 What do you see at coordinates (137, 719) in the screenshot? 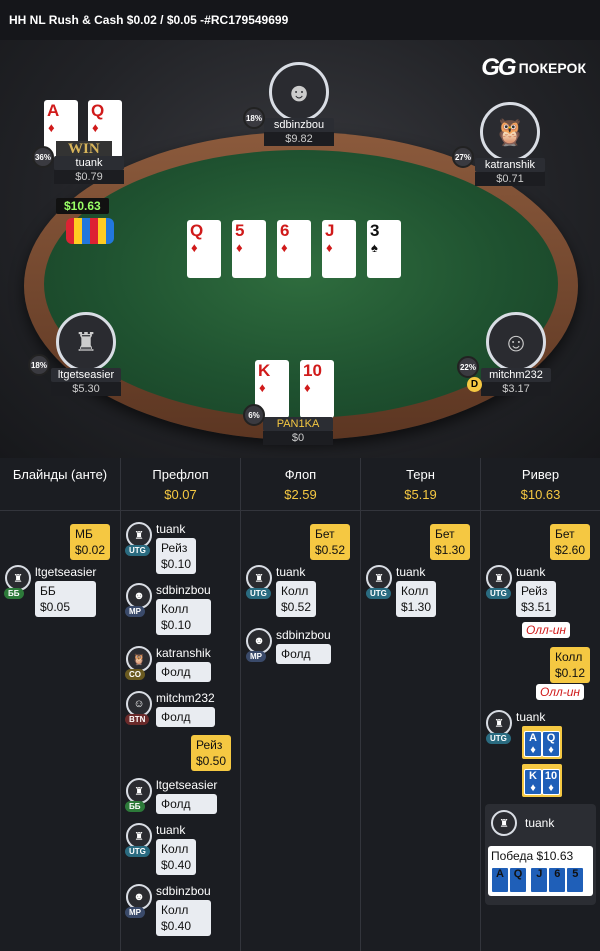
I see `position-badge: BTN` at bounding box center [137, 719].